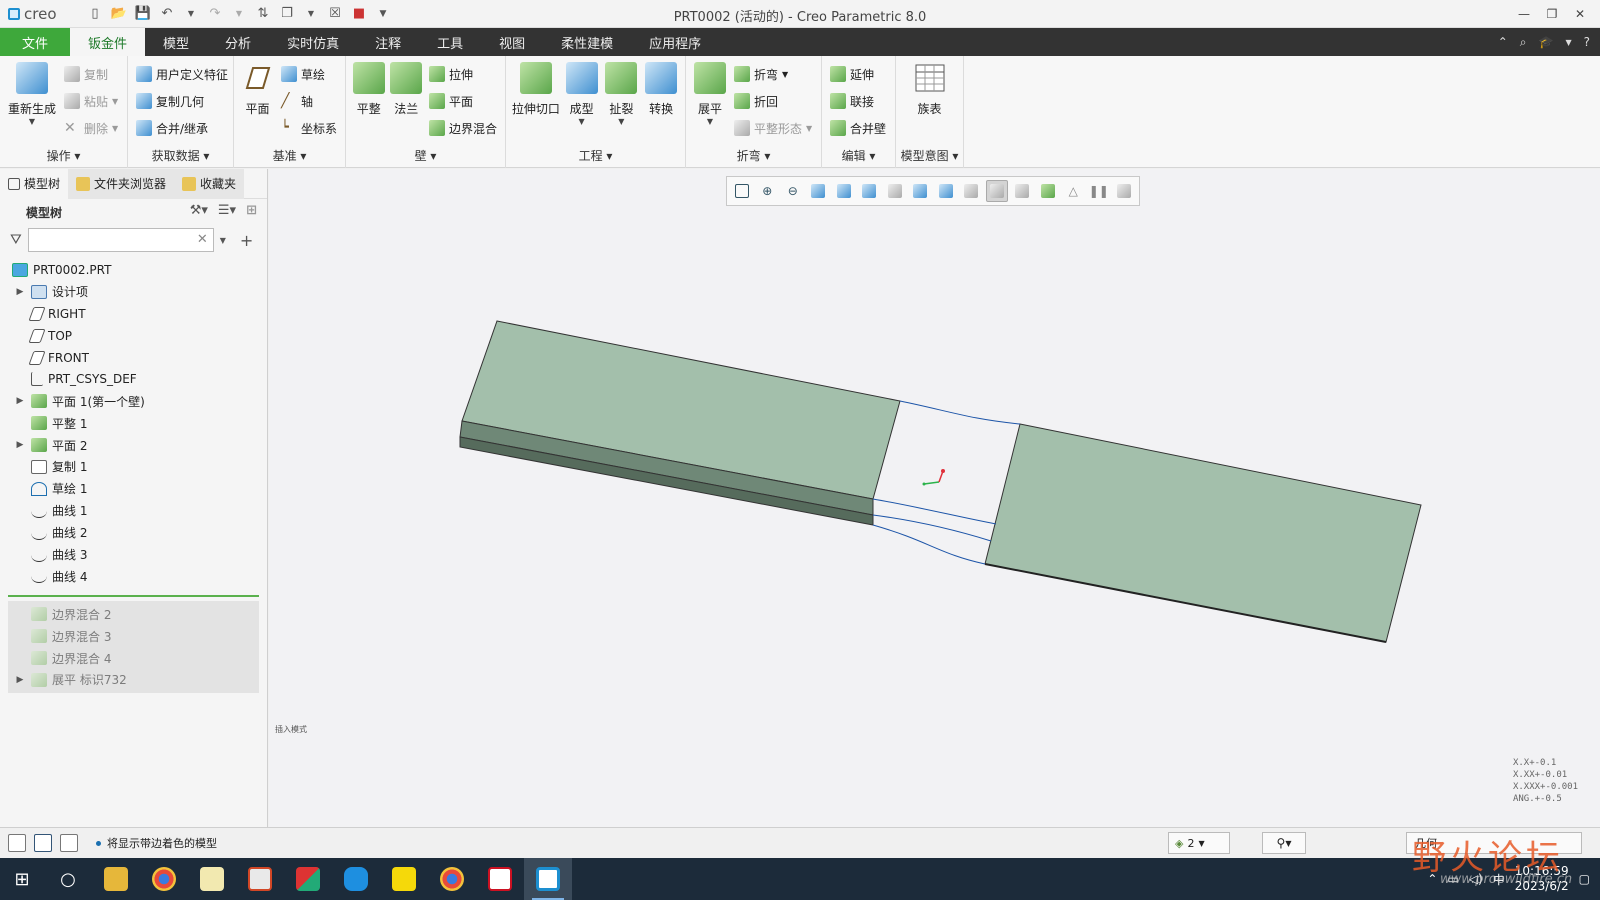 This screenshot has height=900, width=1600. Describe the element at coordinates (858, 101) in the screenshot. I see `join-button: 联接` at that location.